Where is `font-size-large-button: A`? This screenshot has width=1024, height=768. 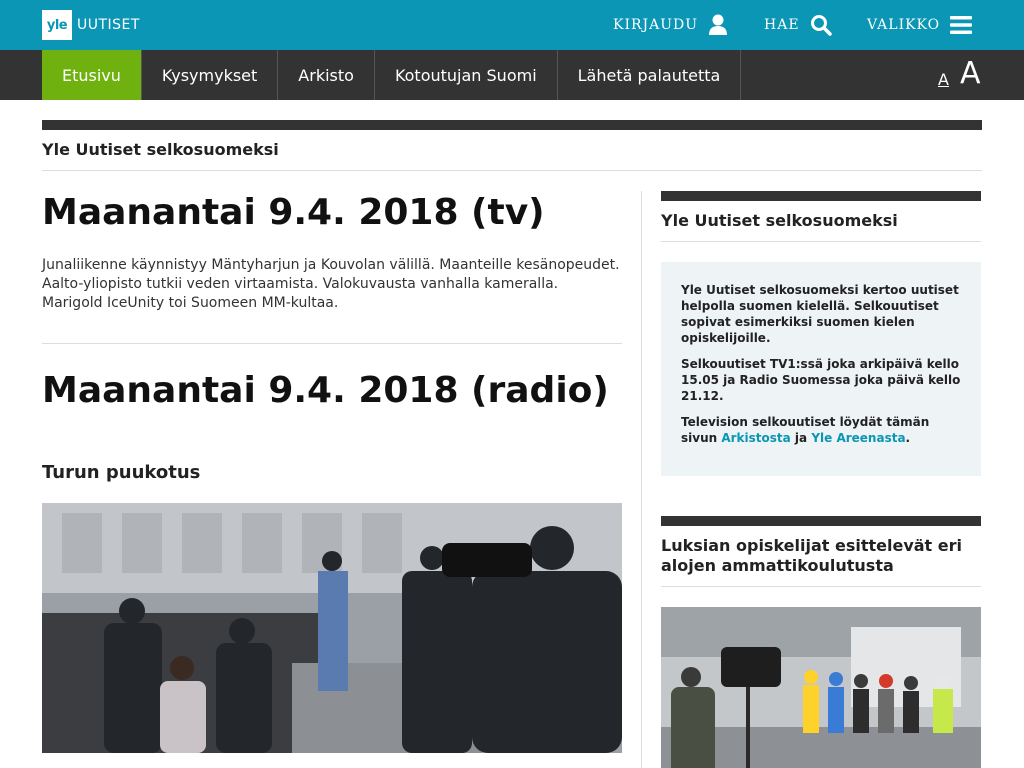 font-size-large-button: A is located at coordinates (970, 76).